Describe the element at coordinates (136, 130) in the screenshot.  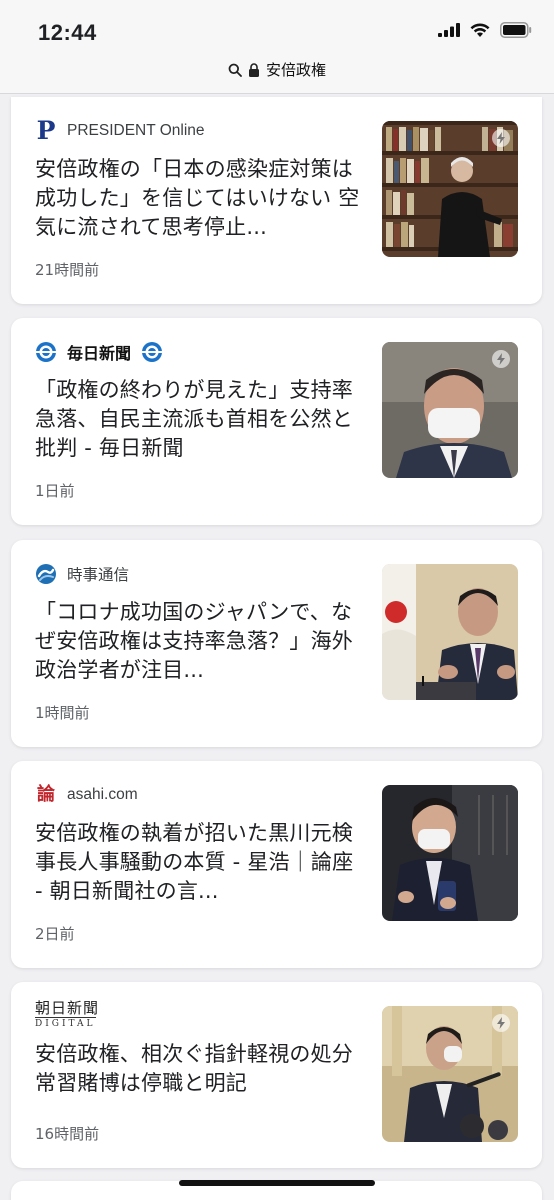
I see `source-name: PRESIDENT Online` at that location.